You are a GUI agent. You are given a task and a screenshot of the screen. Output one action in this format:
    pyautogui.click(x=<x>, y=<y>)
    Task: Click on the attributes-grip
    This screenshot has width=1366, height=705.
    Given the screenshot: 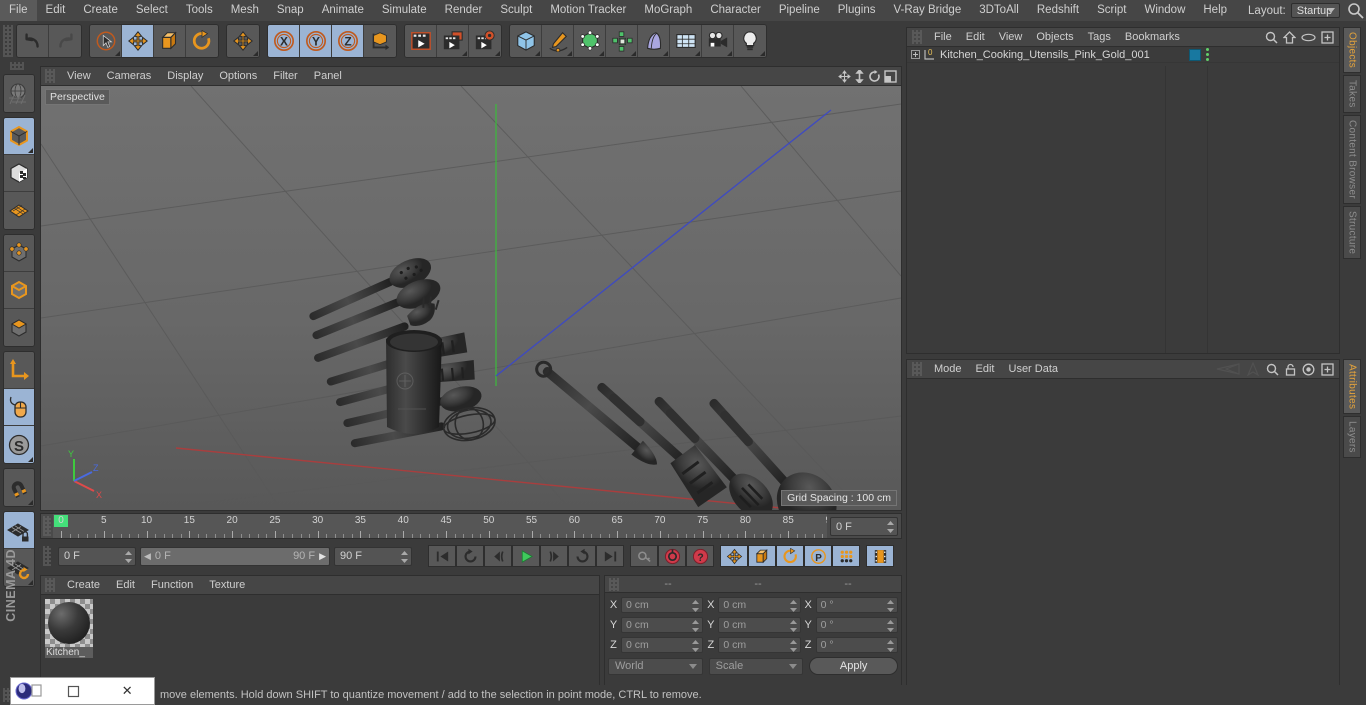 What is the action you would take?
    pyautogui.click(x=917, y=369)
    